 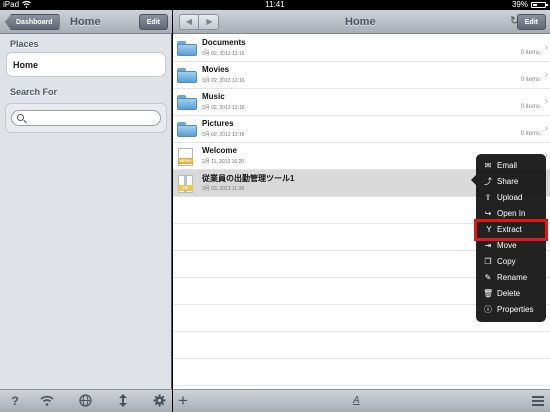 What do you see at coordinates (488, 197) in the screenshot?
I see `upload-icon: ⇪` at bounding box center [488, 197].